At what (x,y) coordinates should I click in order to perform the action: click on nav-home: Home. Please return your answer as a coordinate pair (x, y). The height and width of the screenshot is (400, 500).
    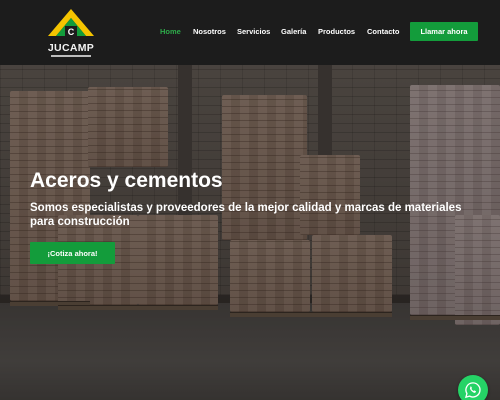
    Looking at the image, I should click on (170, 31).